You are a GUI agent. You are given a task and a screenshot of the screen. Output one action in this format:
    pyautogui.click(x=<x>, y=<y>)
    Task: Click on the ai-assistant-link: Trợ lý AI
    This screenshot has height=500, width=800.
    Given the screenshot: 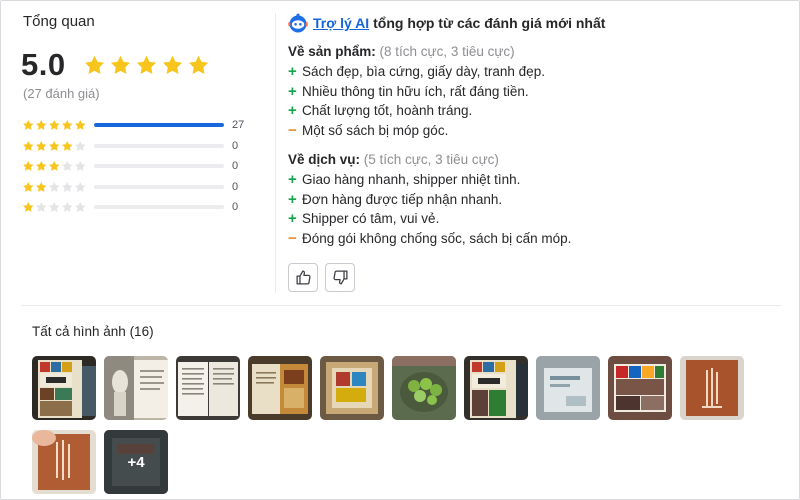 What is the action you would take?
    pyautogui.click(x=341, y=23)
    